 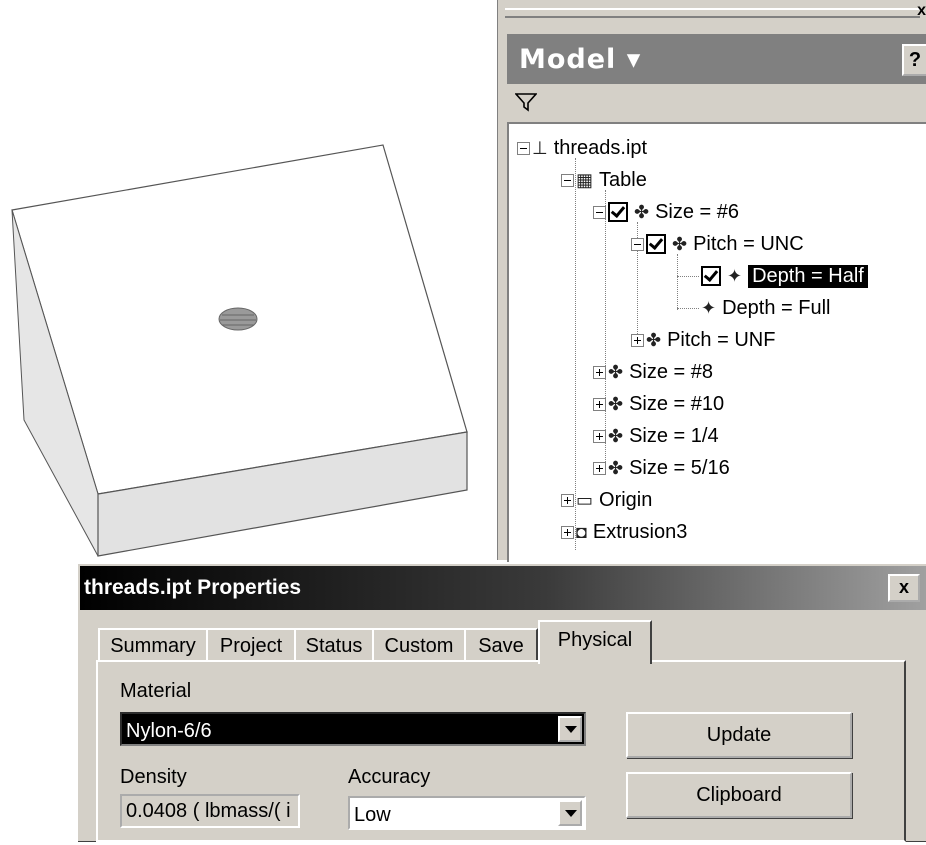 What do you see at coordinates (153, 645) in the screenshot?
I see `tab-summary: Summary` at bounding box center [153, 645].